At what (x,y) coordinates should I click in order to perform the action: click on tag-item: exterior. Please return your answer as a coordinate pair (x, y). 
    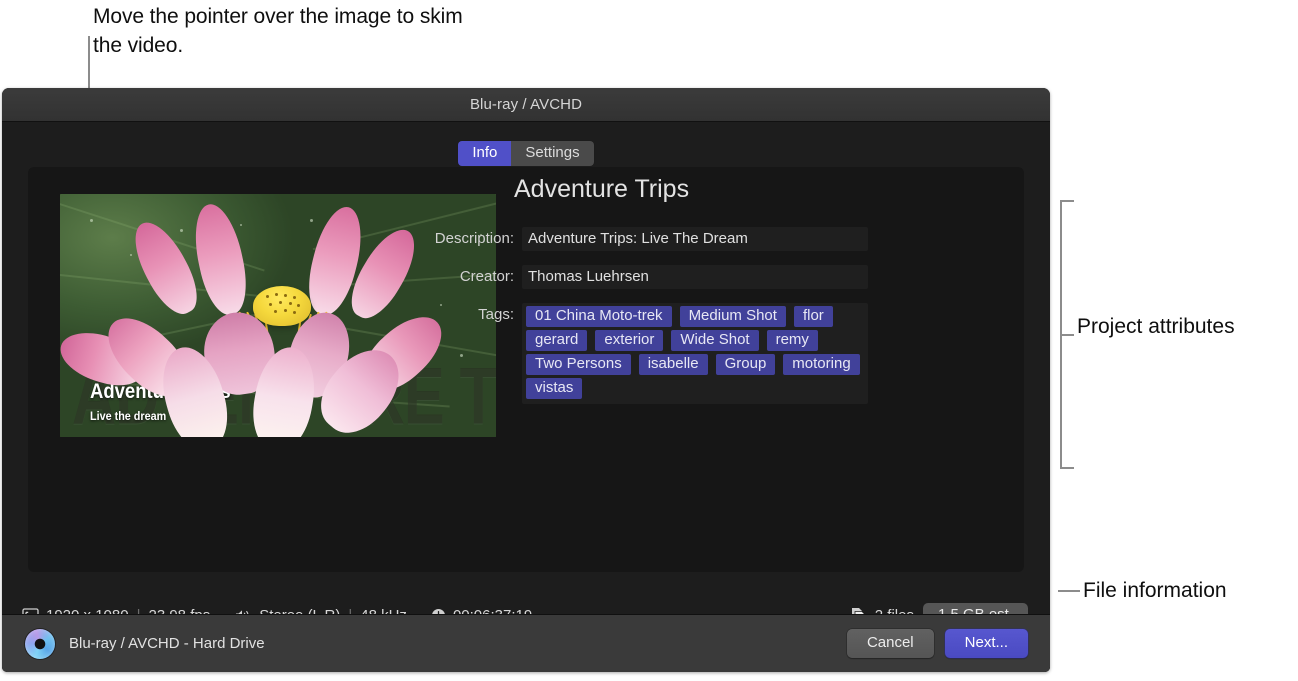
    Looking at the image, I should click on (629, 340).